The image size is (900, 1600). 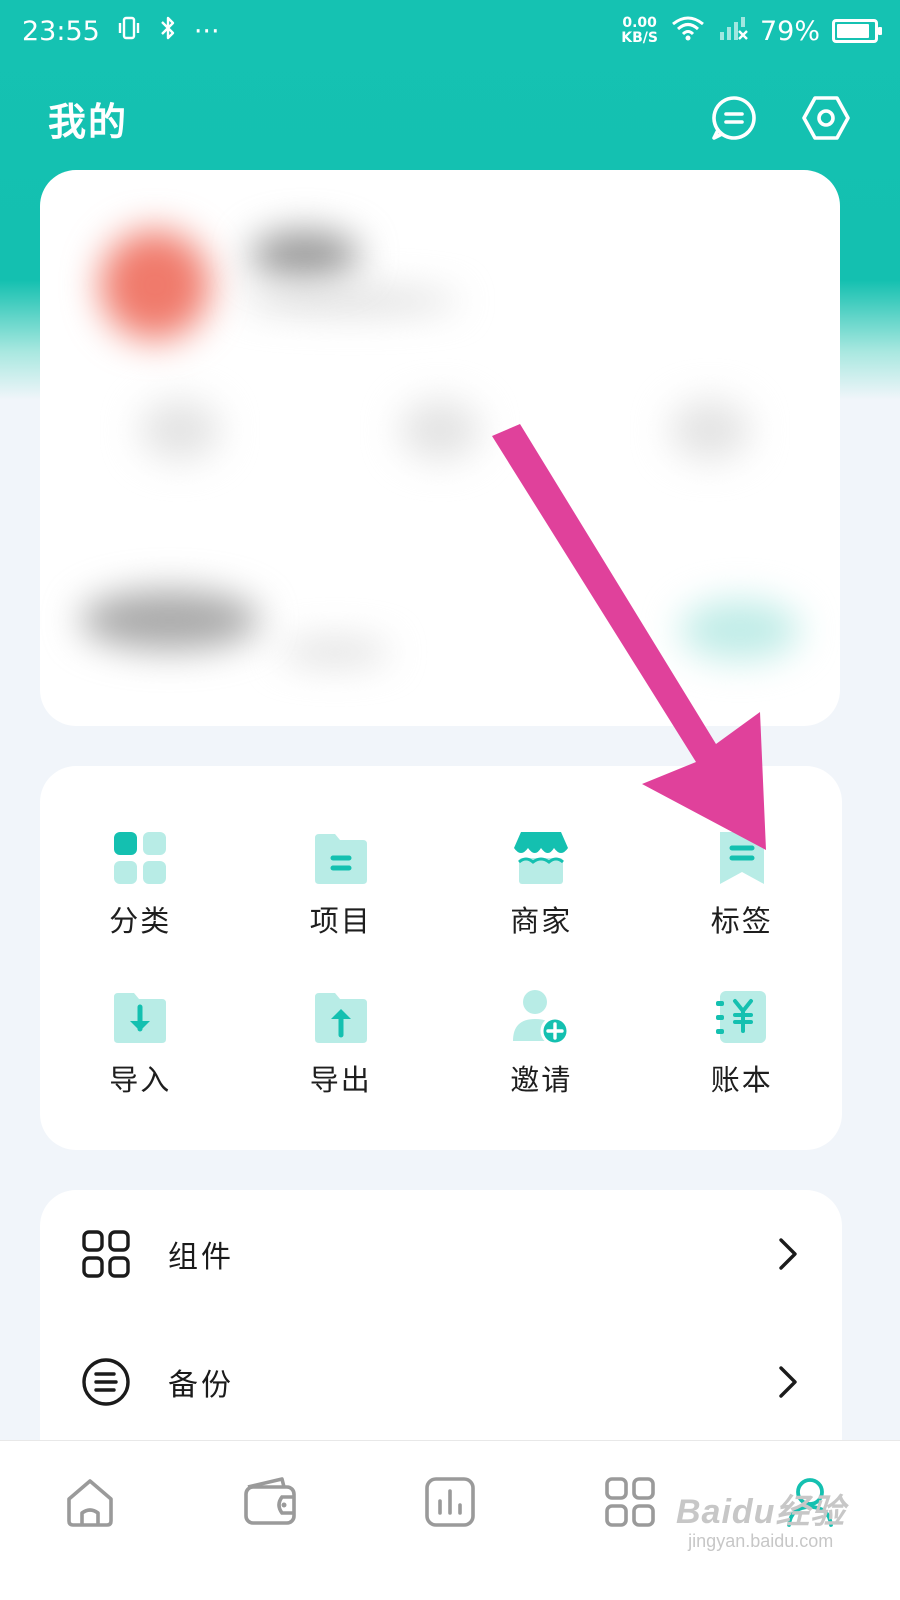 What do you see at coordinates (761, 1512) in the screenshot?
I see `watermark-brand: Baidu经验` at bounding box center [761, 1512].